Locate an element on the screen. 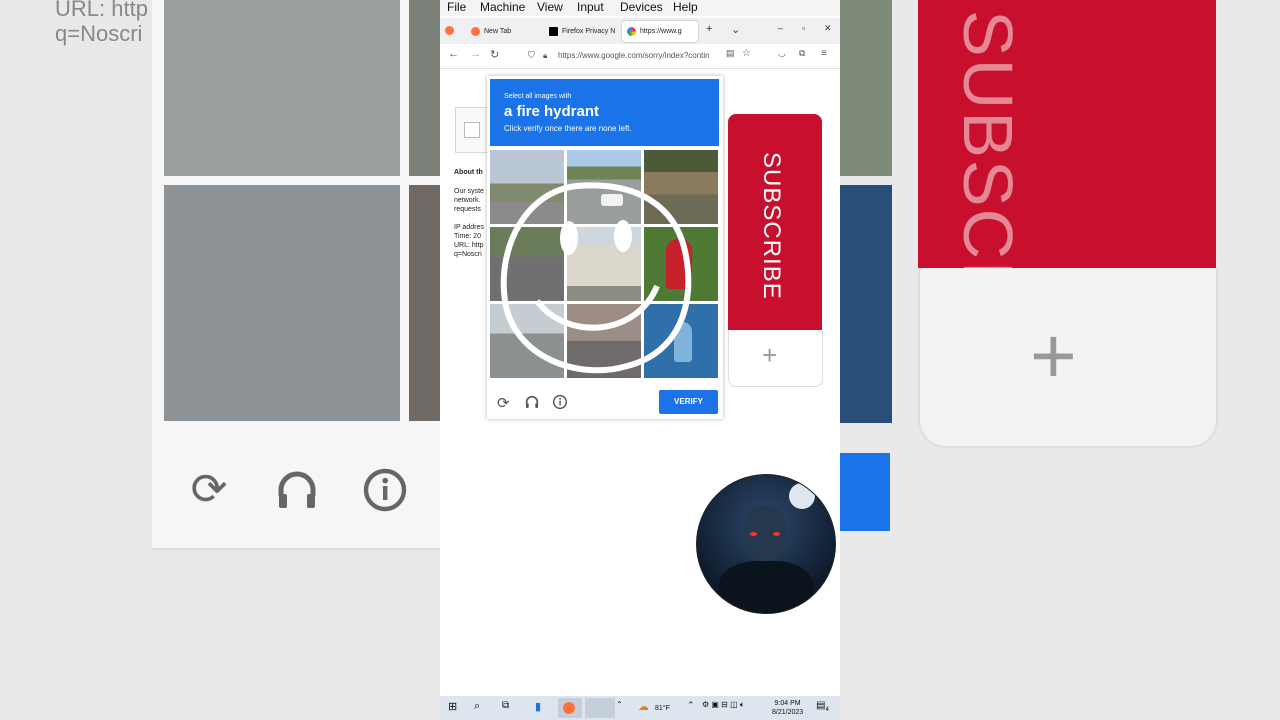 Image resolution: width=1280 pixels, height=720 pixels. verify-button: VERIFY is located at coordinates (688, 402).